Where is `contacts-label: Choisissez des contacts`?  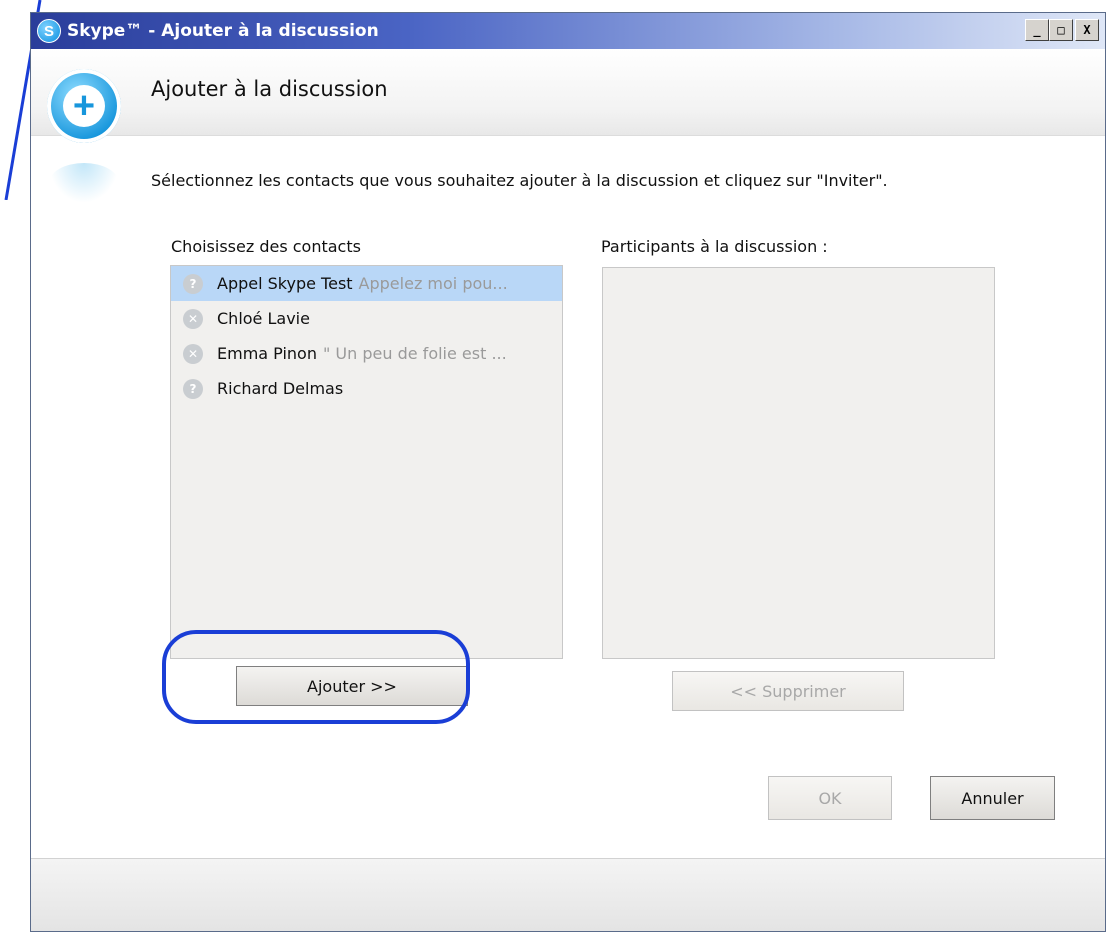
contacts-label: Choisissez des contacts is located at coordinates (266, 246).